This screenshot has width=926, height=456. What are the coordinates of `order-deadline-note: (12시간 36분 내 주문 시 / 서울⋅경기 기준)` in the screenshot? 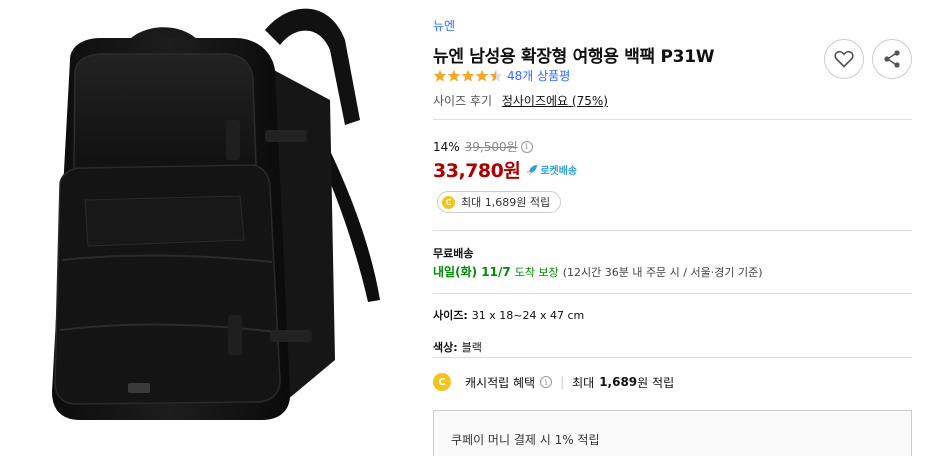 It's located at (662, 272).